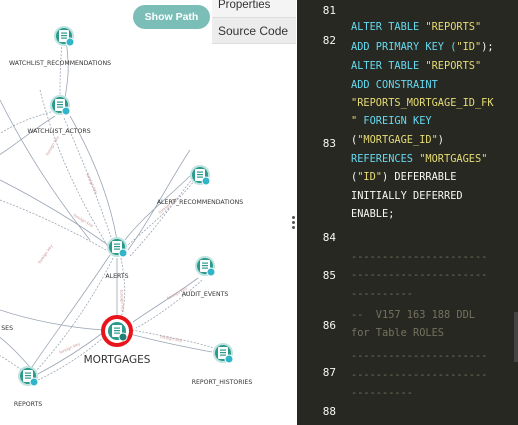  I want to click on node-label: ALERTS, so click(116, 276).